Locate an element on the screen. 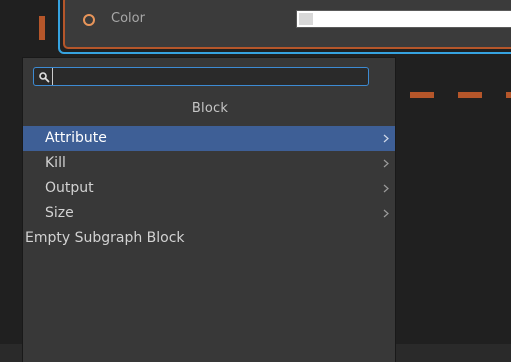 The image size is (511, 362). edge-marker is located at coordinates (42, 28).